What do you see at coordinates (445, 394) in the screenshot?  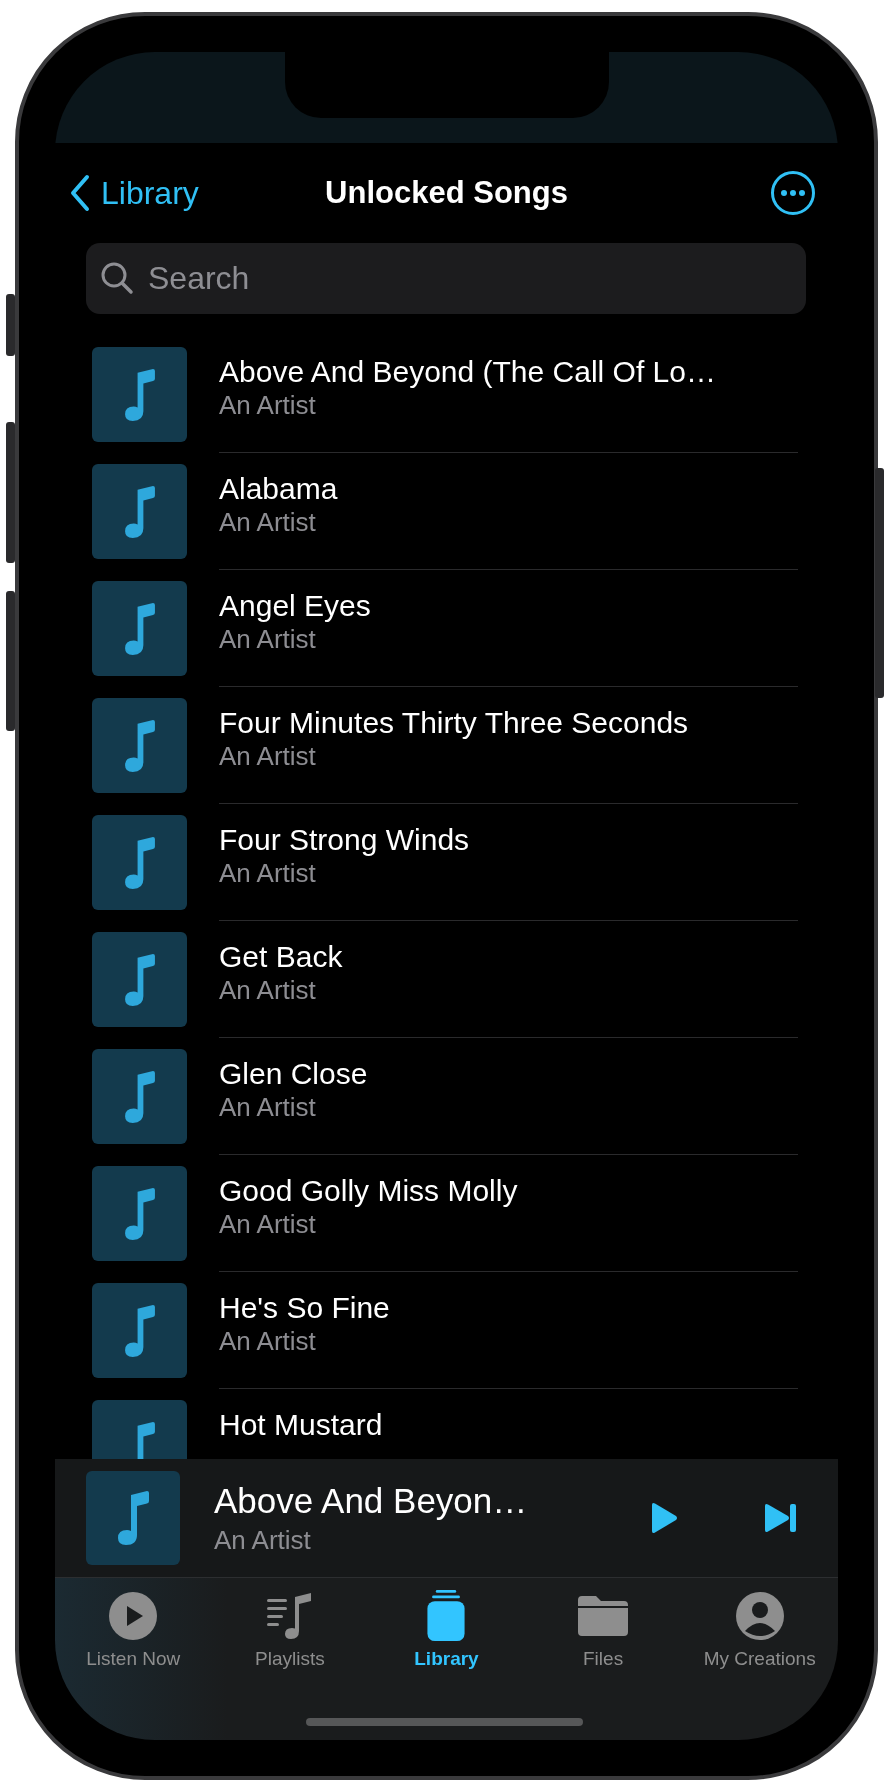 I see `song-row: Above And Beyond (The Call Of Lo… An Artist` at bounding box center [445, 394].